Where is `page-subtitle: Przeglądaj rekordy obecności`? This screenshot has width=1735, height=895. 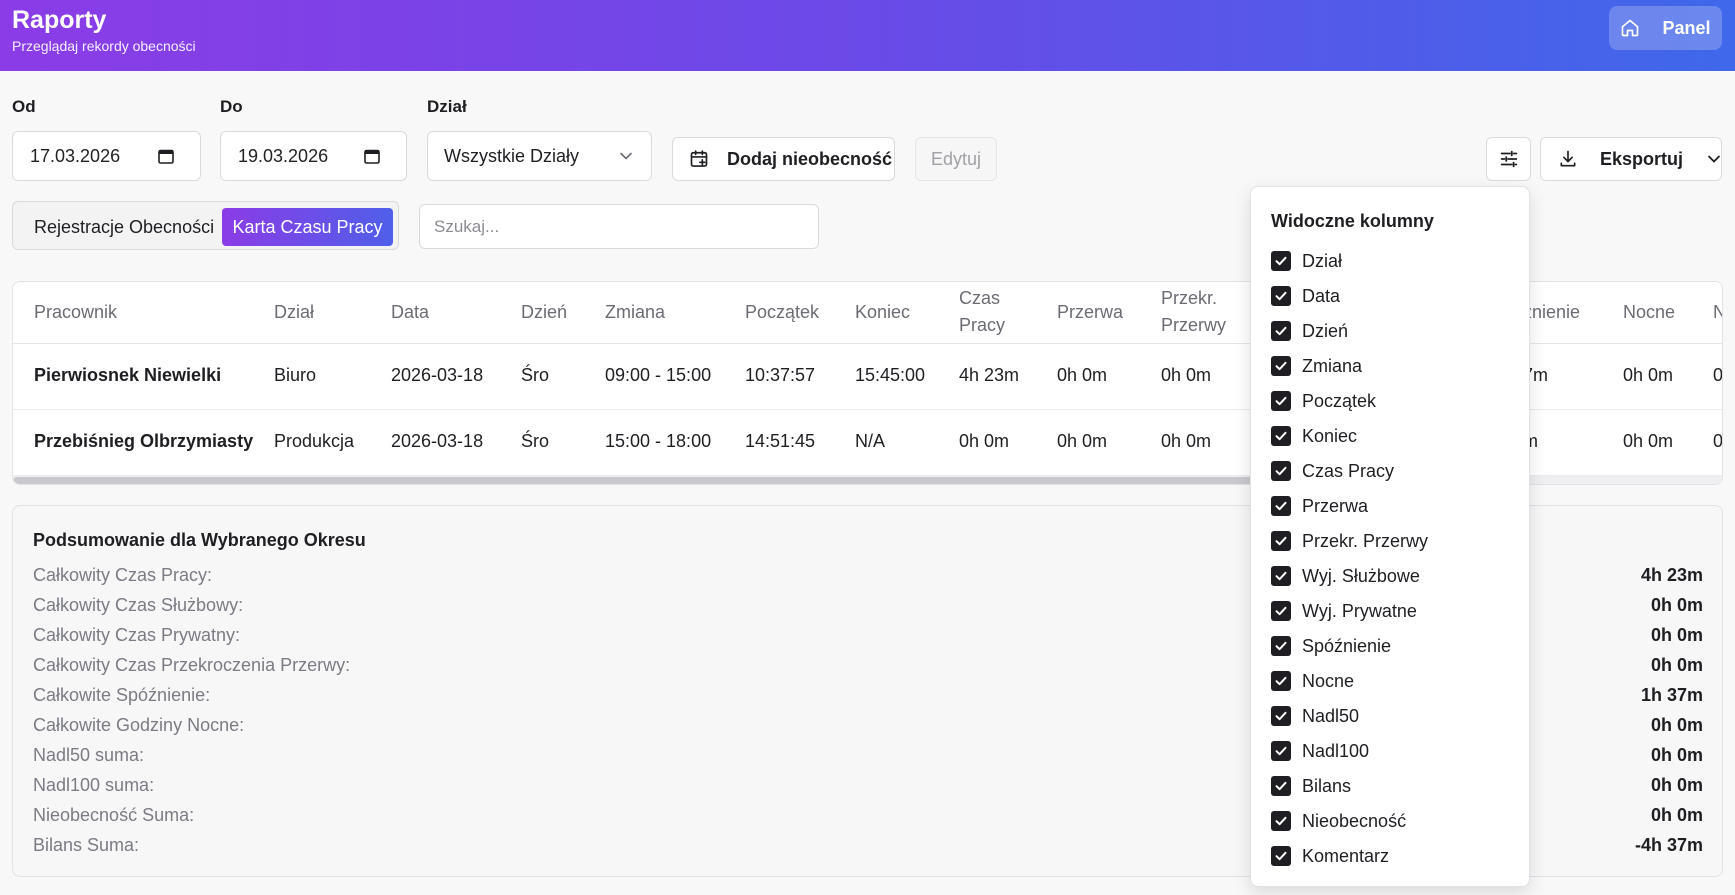
page-subtitle: Przeglądaj rekordy obecności is located at coordinates (104, 46).